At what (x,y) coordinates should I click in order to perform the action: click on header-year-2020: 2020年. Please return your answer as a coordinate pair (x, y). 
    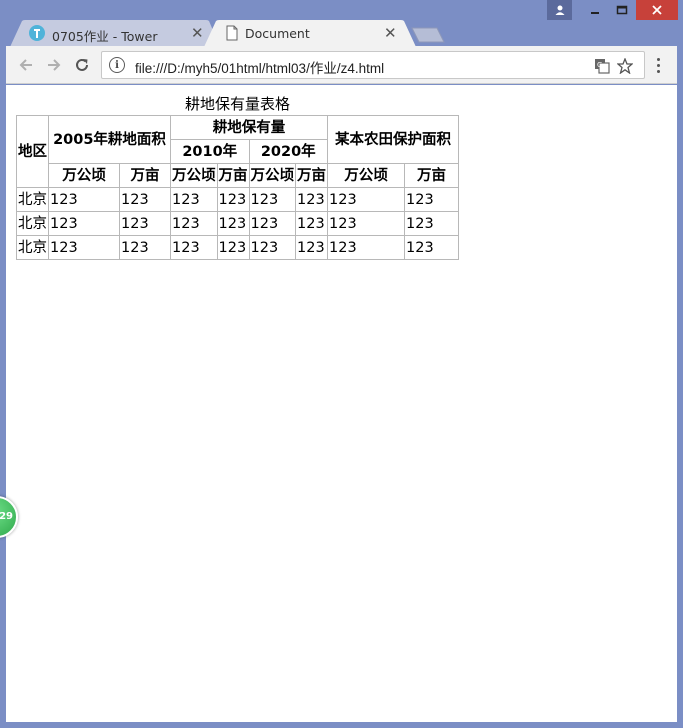
    Looking at the image, I should click on (288, 151).